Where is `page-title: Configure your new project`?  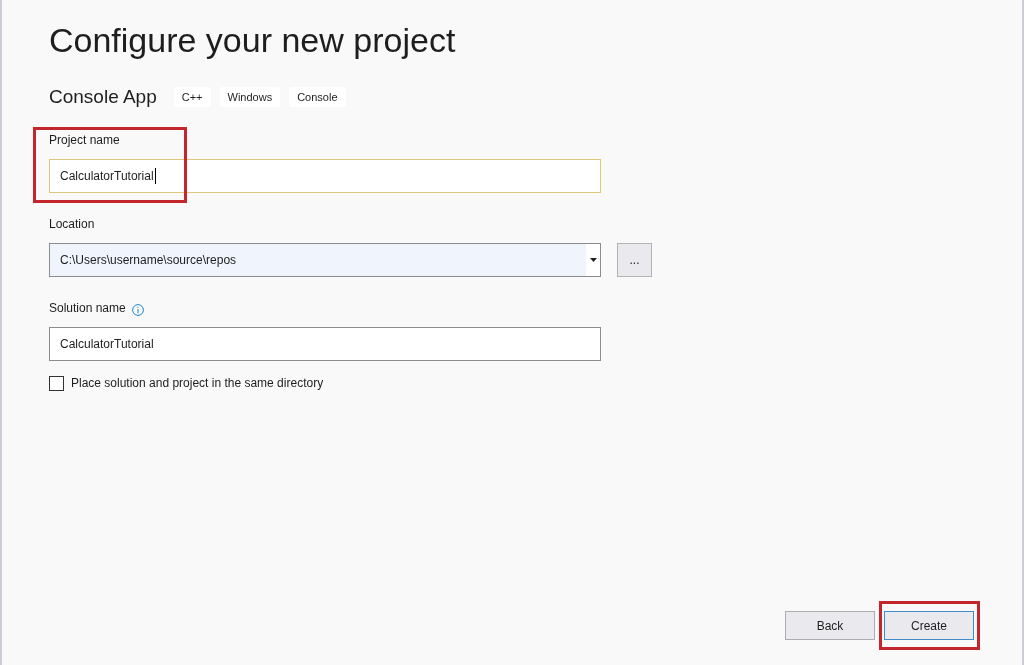
page-title: Configure your new project is located at coordinates (252, 40).